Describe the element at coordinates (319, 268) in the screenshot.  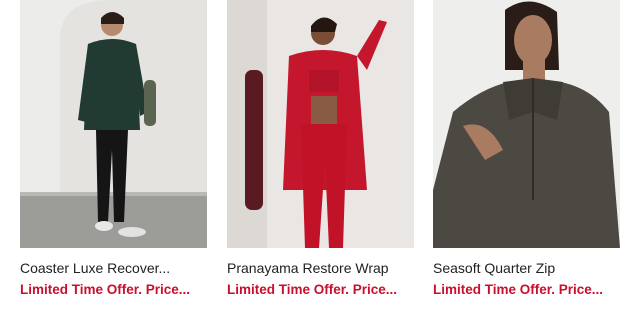
I see `product-title: Pranayama Restore Wrap` at that location.